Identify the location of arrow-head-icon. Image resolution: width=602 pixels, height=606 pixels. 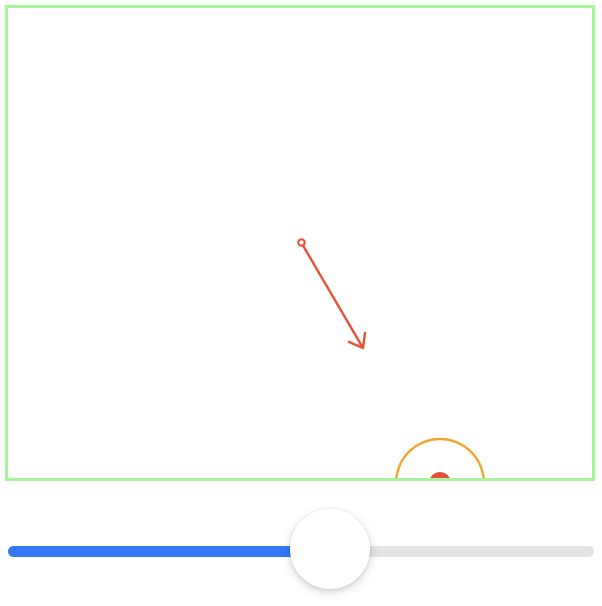
(357, 340).